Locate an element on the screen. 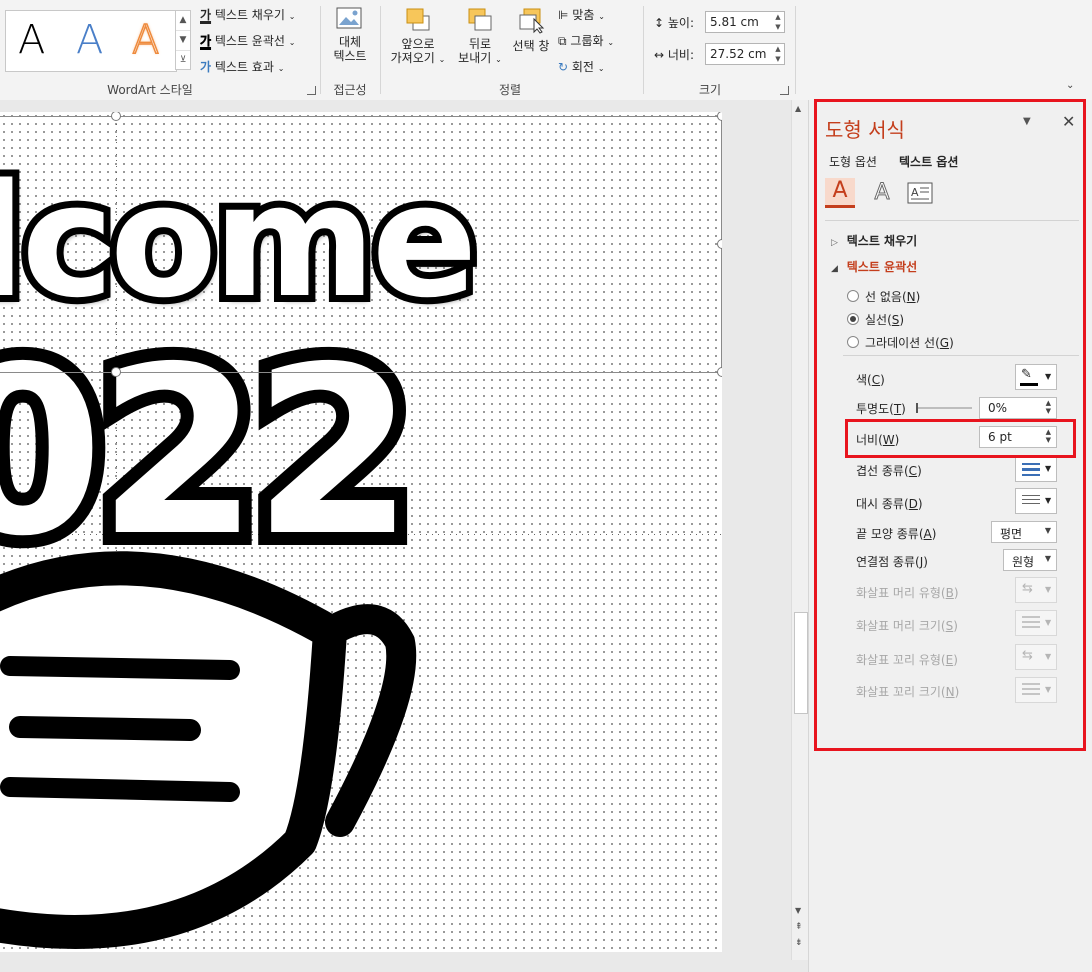 The image size is (1092, 972). height-label: ↕ 높이: is located at coordinates (674, 22).